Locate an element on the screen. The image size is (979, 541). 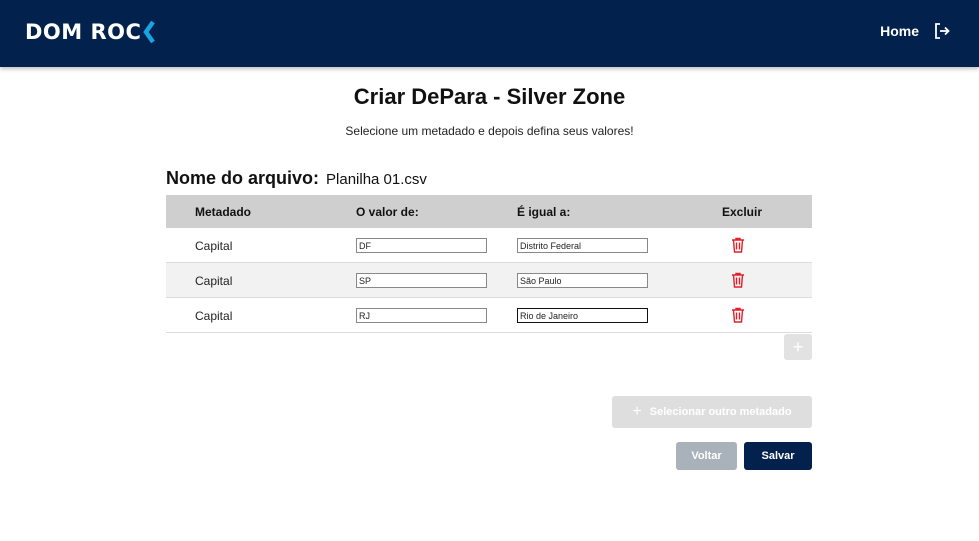
page-title: Criar DePara - Silver Zone is located at coordinates (489, 96).